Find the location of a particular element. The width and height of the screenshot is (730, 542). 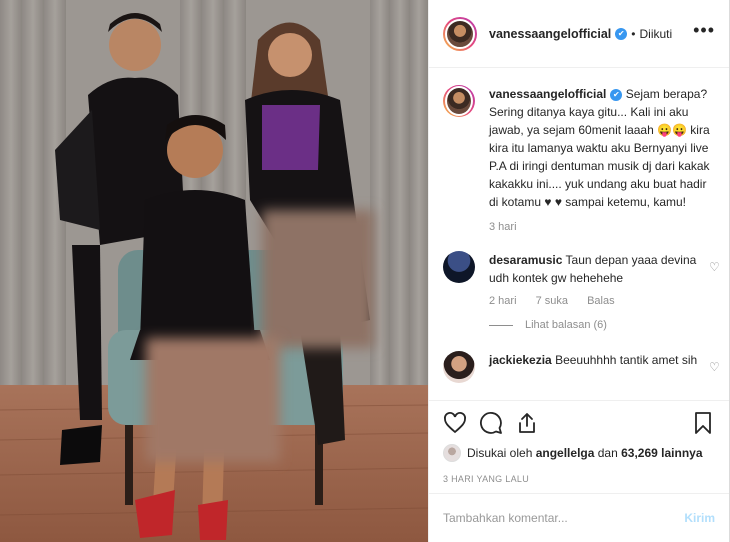

comment-username: jackiekezia is located at coordinates (520, 360).